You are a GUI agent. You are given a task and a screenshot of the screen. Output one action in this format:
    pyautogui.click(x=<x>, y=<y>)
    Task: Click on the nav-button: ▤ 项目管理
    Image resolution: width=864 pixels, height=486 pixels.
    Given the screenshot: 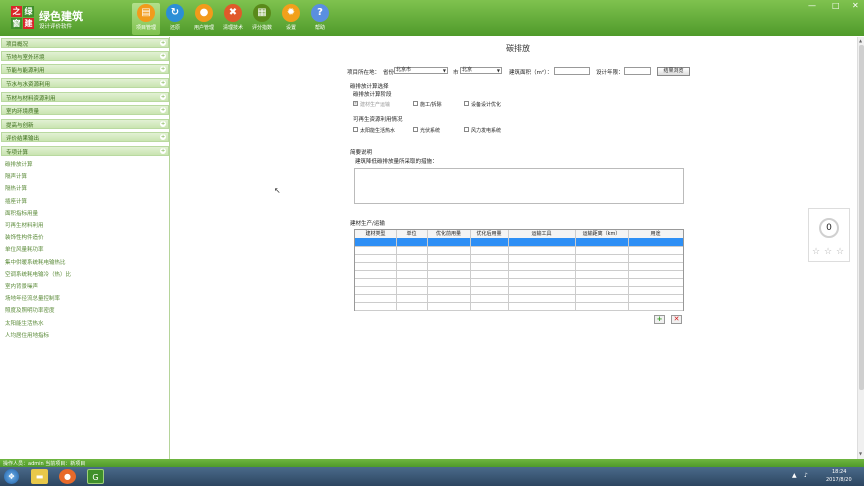 What is the action you would take?
    pyautogui.click(x=146, y=19)
    